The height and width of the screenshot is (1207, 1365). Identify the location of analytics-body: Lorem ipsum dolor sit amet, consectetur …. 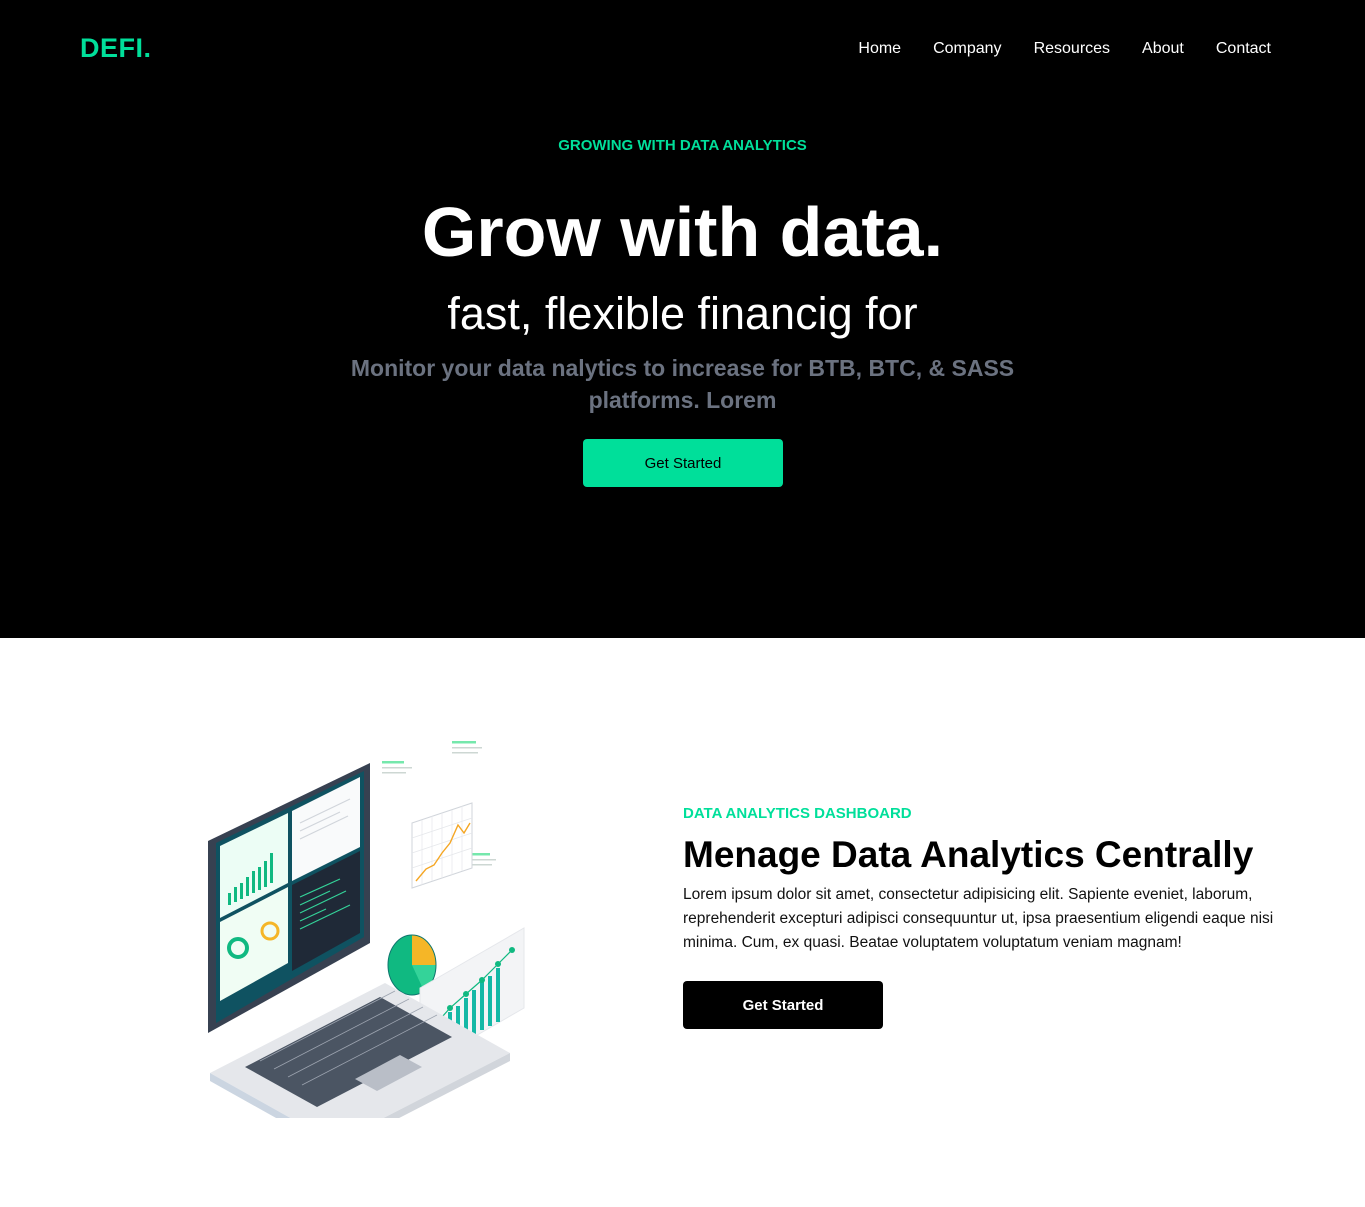
(978, 918).